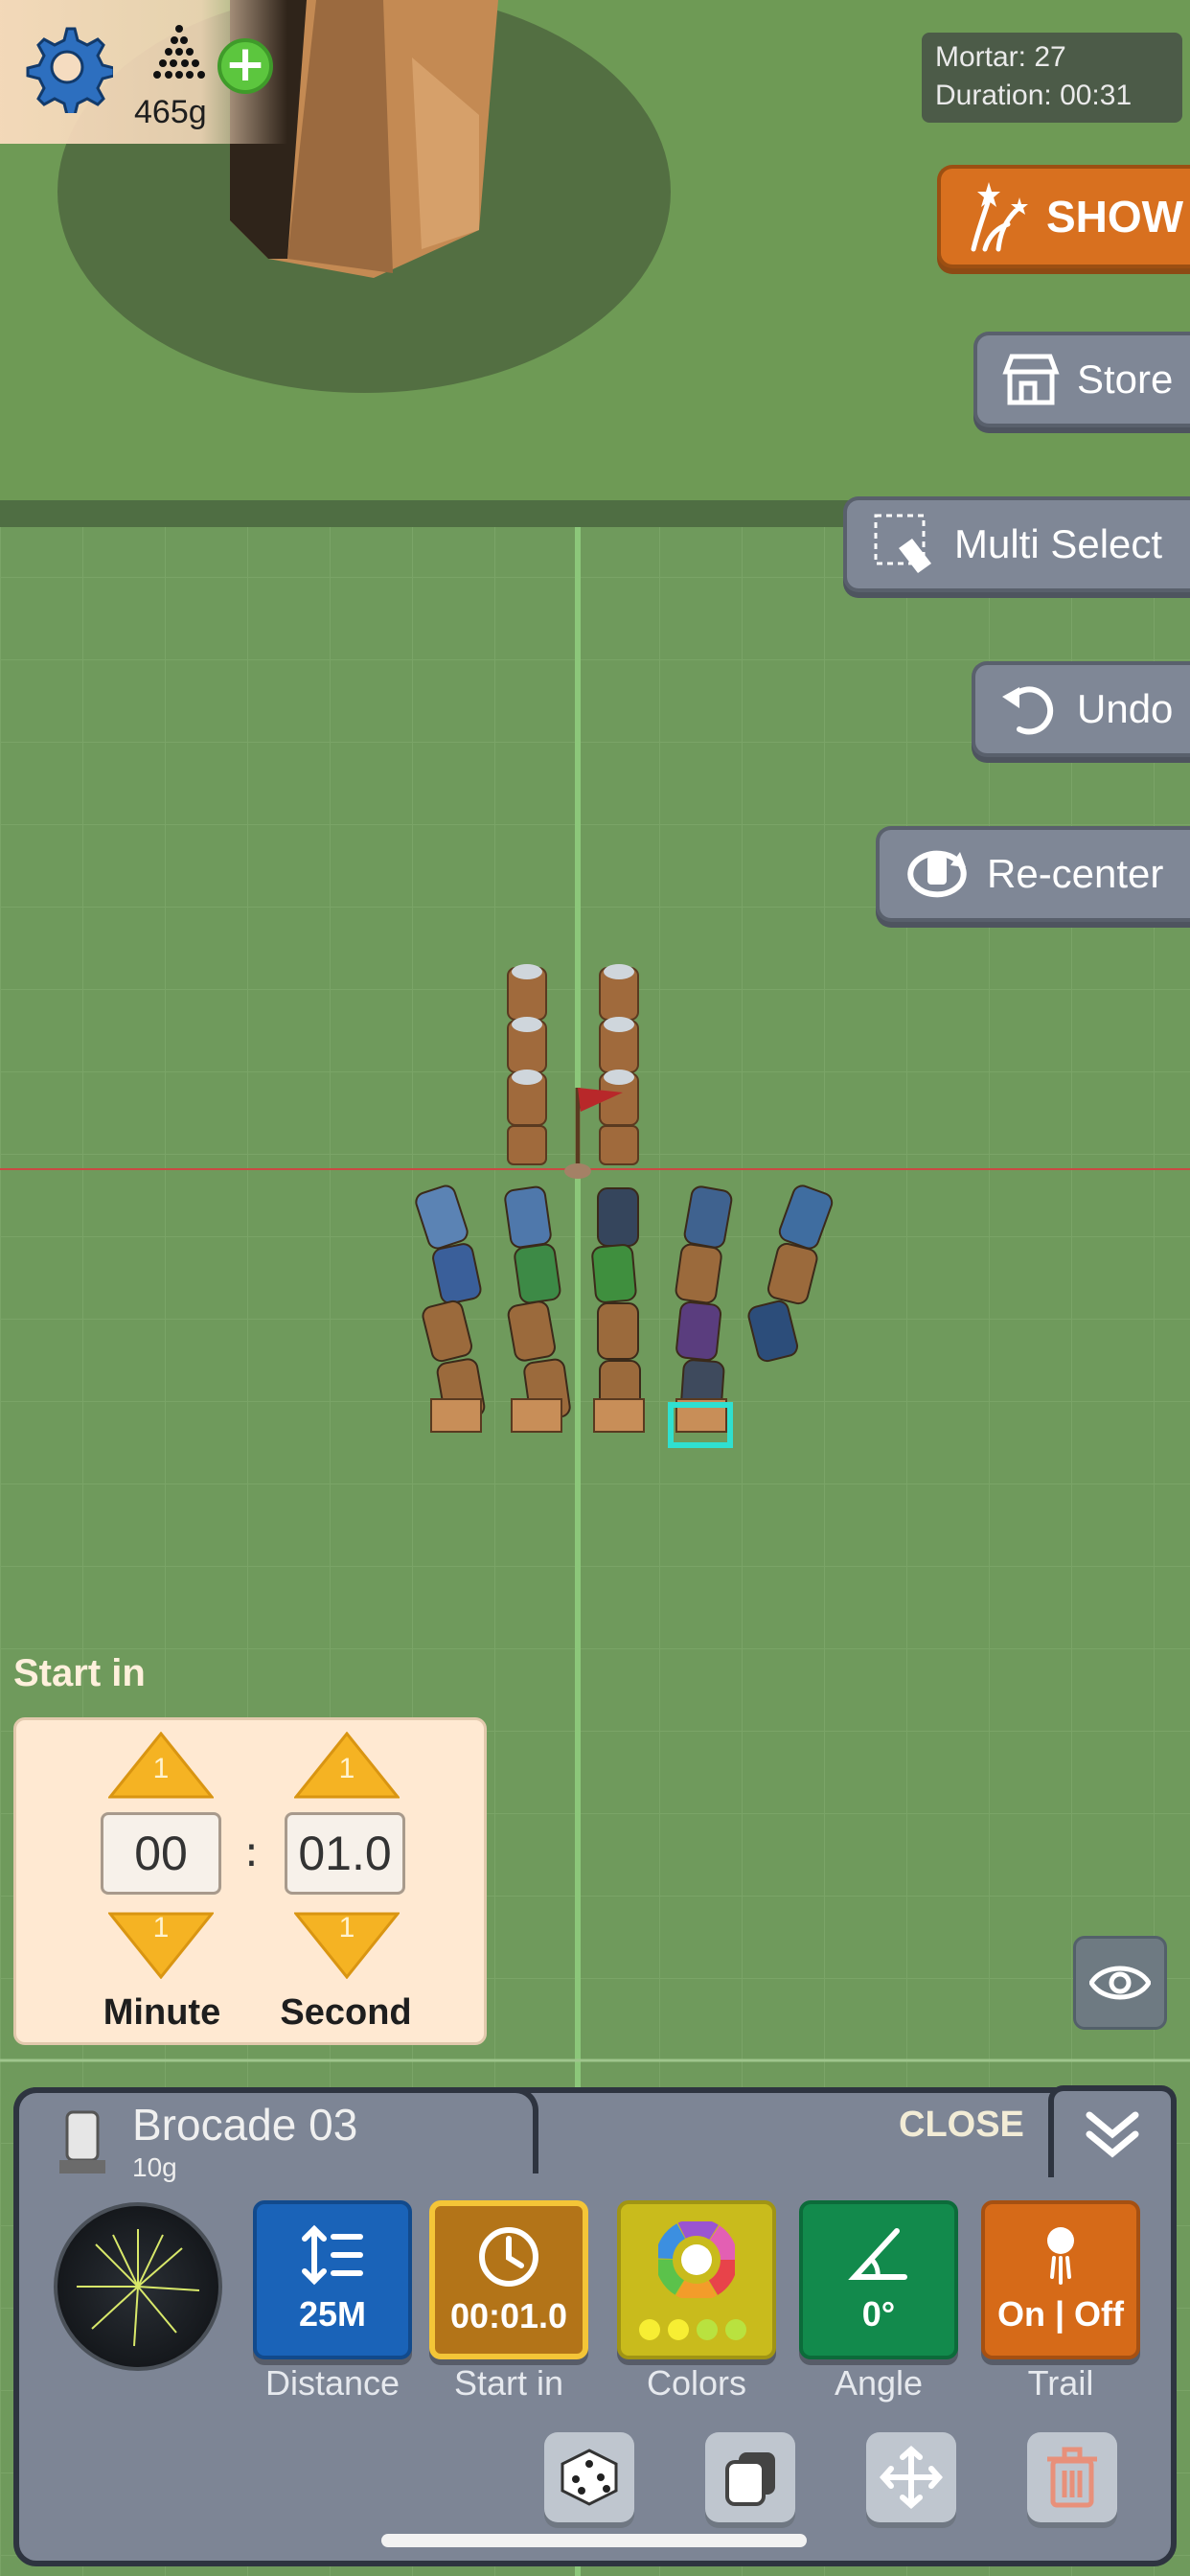 Image resolution: width=1190 pixels, height=2576 pixels. I want to click on multi-select-button: Multi Select, so click(1016, 544).